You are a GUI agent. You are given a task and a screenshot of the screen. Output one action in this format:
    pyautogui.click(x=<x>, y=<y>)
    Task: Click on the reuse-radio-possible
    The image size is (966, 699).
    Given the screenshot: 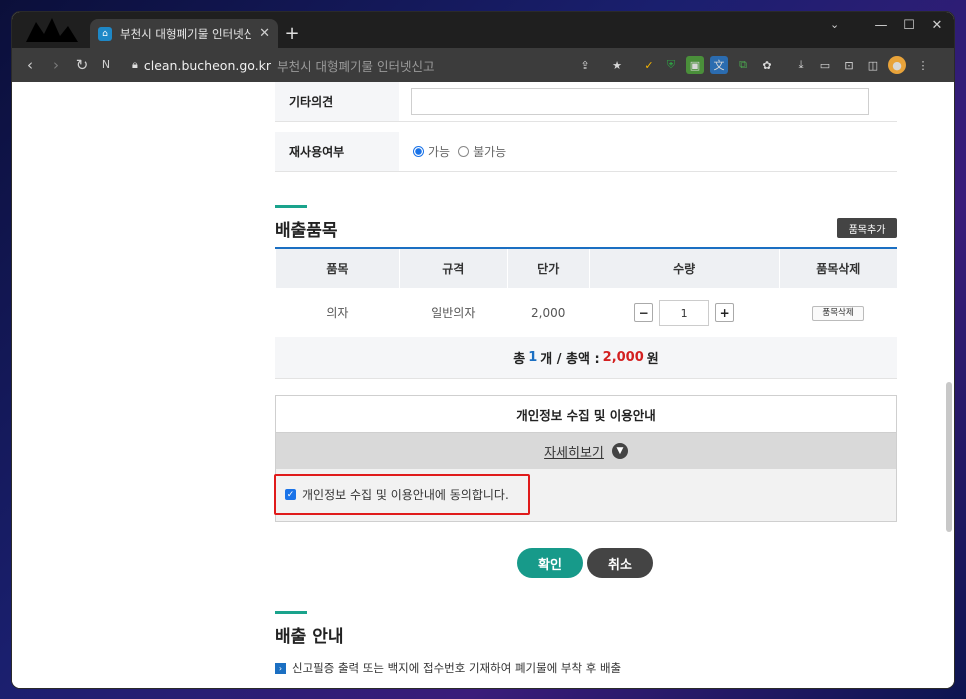 What is the action you would take?
    pyautogui.click(x=418, y=151)
    